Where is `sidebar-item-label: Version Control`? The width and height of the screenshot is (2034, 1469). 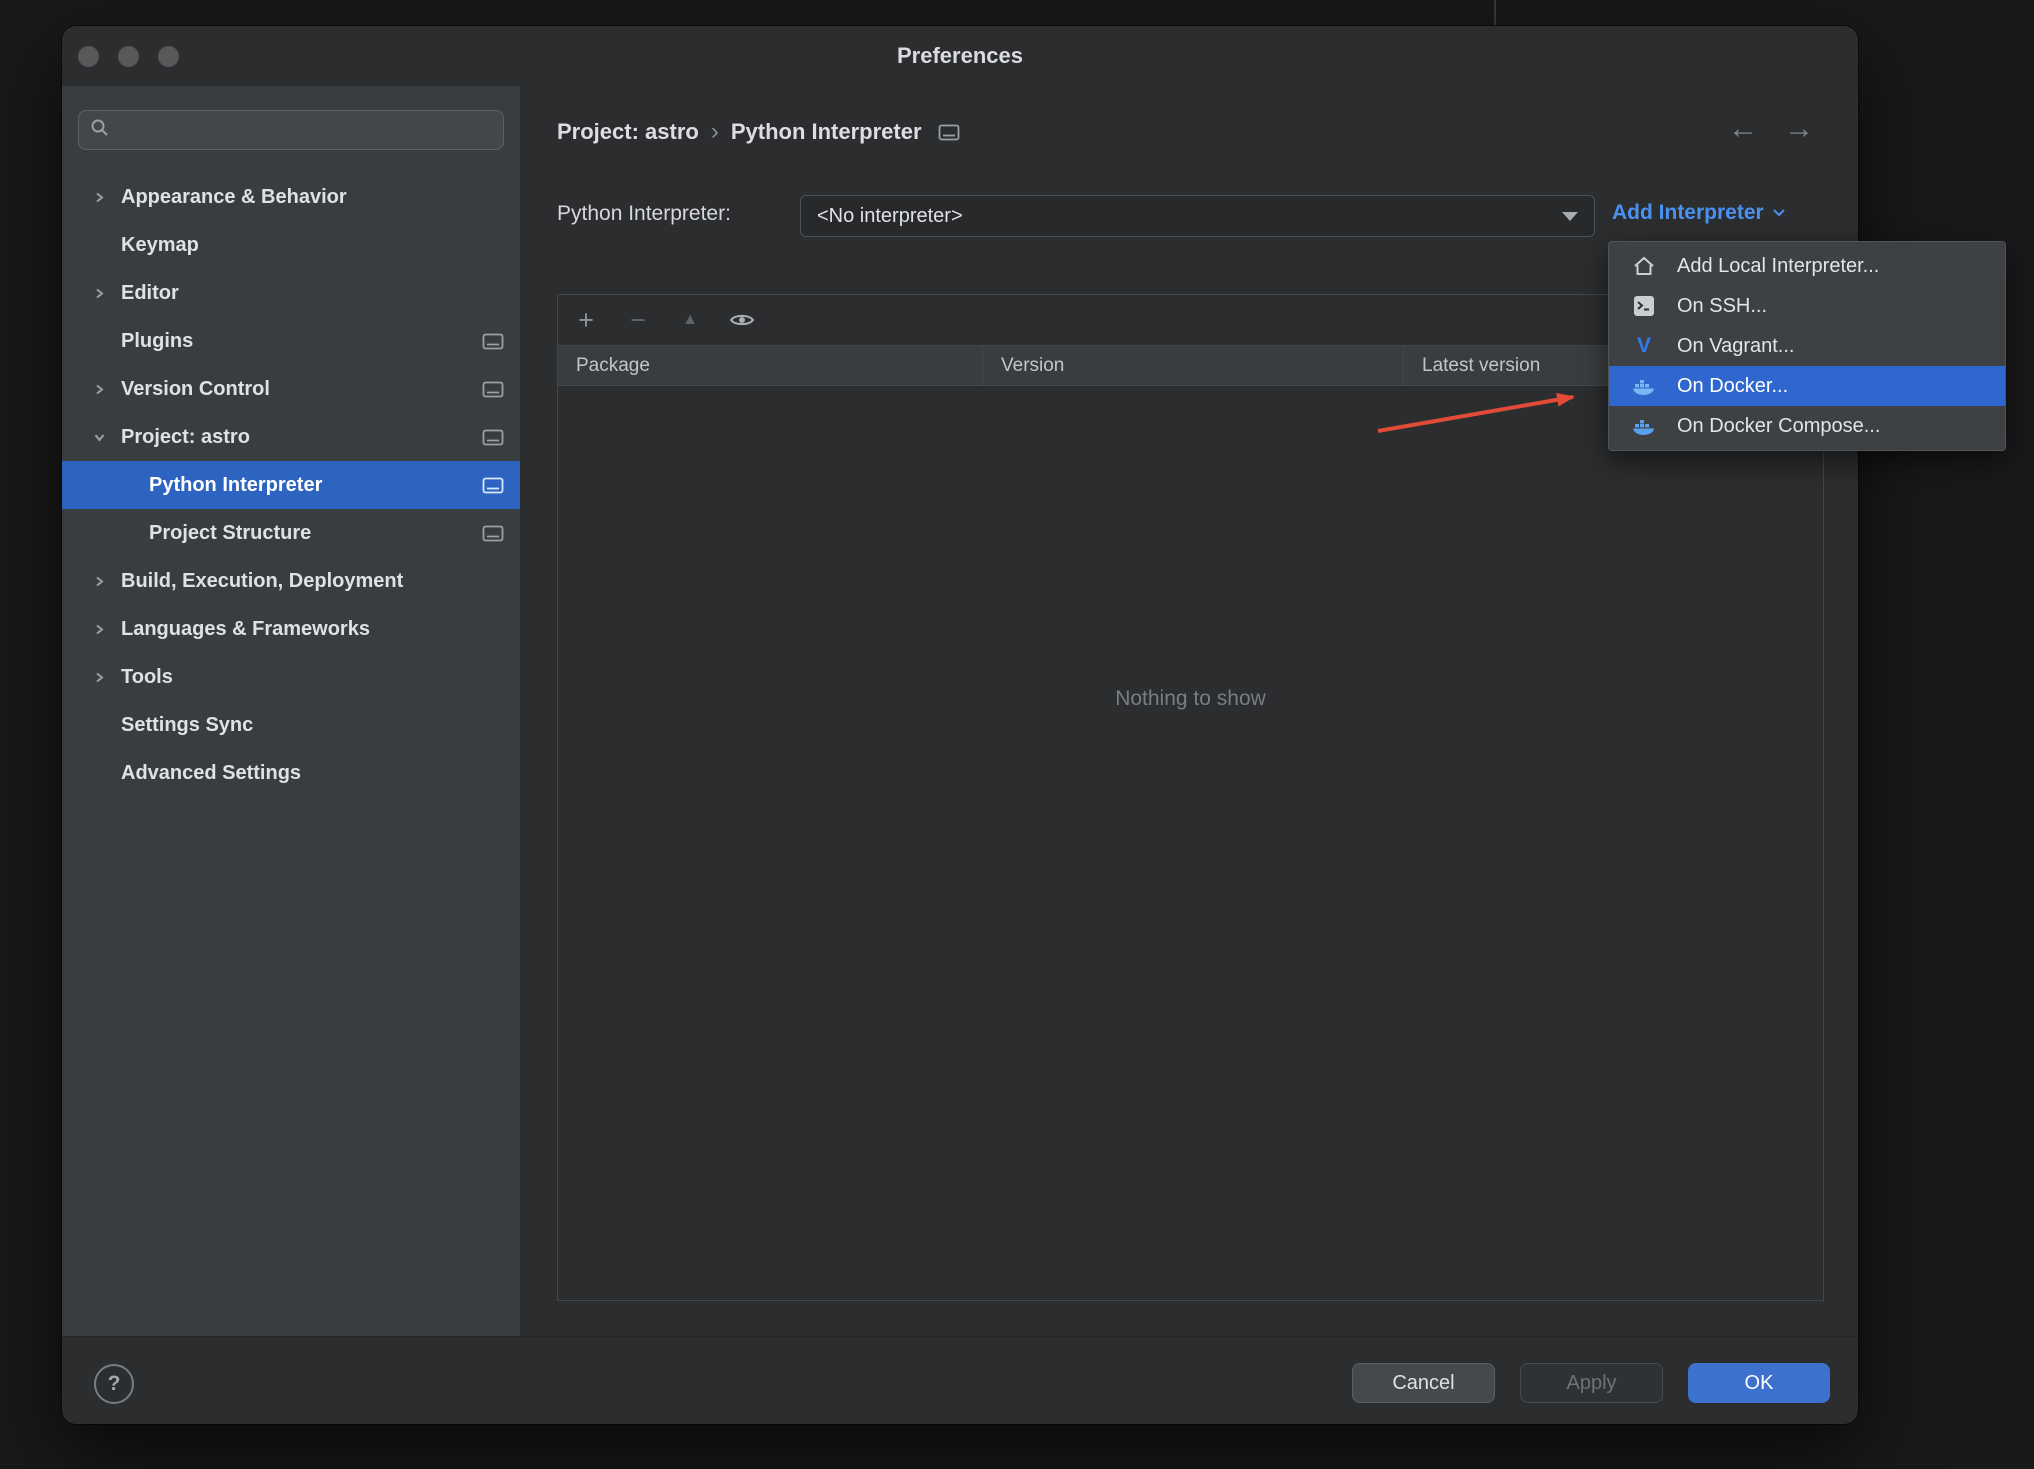
sidebar-item-label: Version Control is located at coordinates (195, 388).